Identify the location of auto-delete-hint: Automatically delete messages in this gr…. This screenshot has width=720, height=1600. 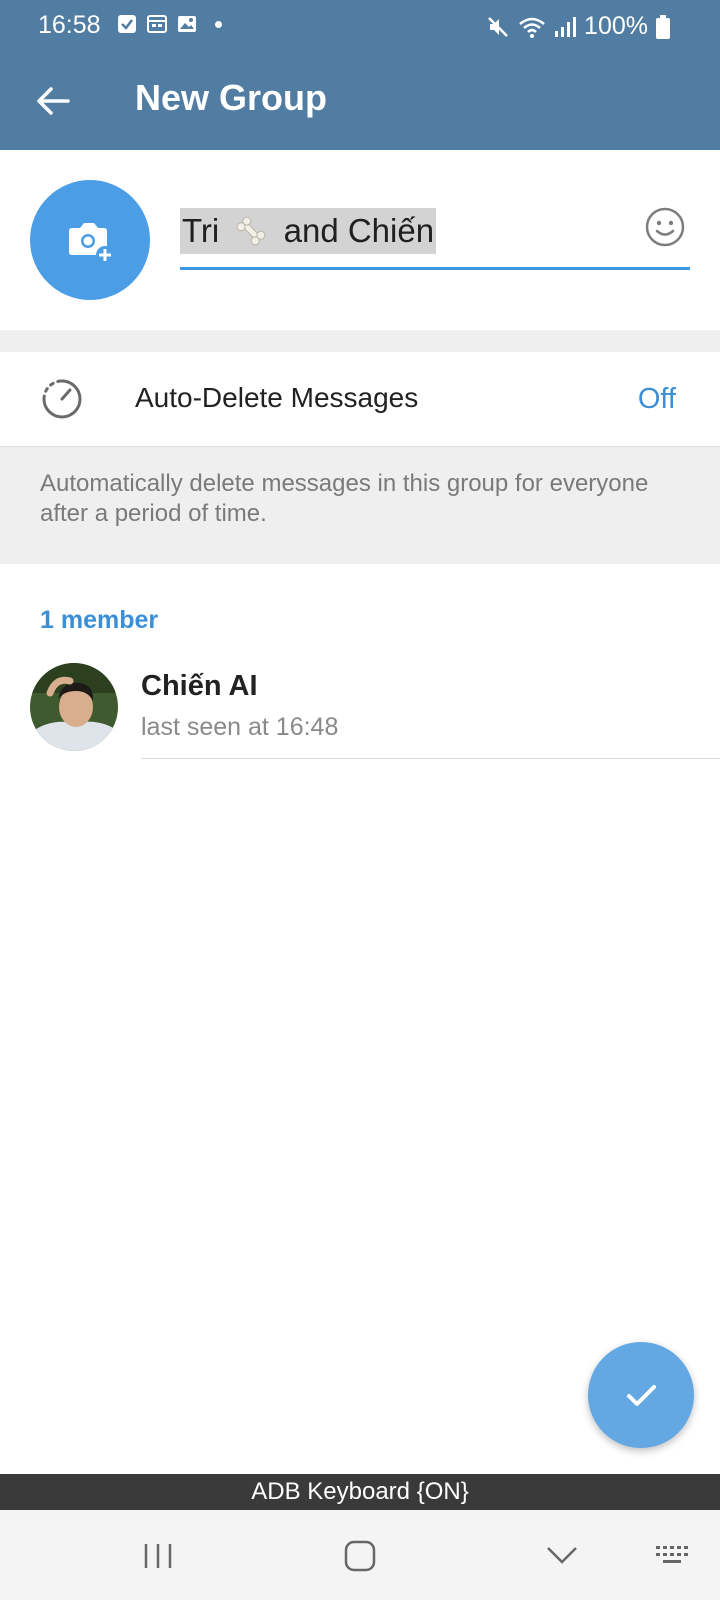
(344, 498).